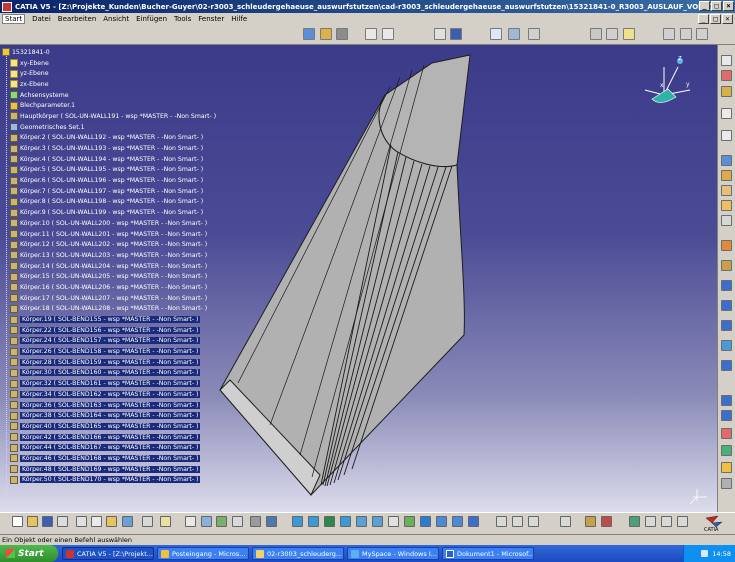 The width and height of the screenshot is (735, 562). Describe the element at coordinates (116, 19) in the screenshot. I see `menu-ansicht: Ansicht` at that location.